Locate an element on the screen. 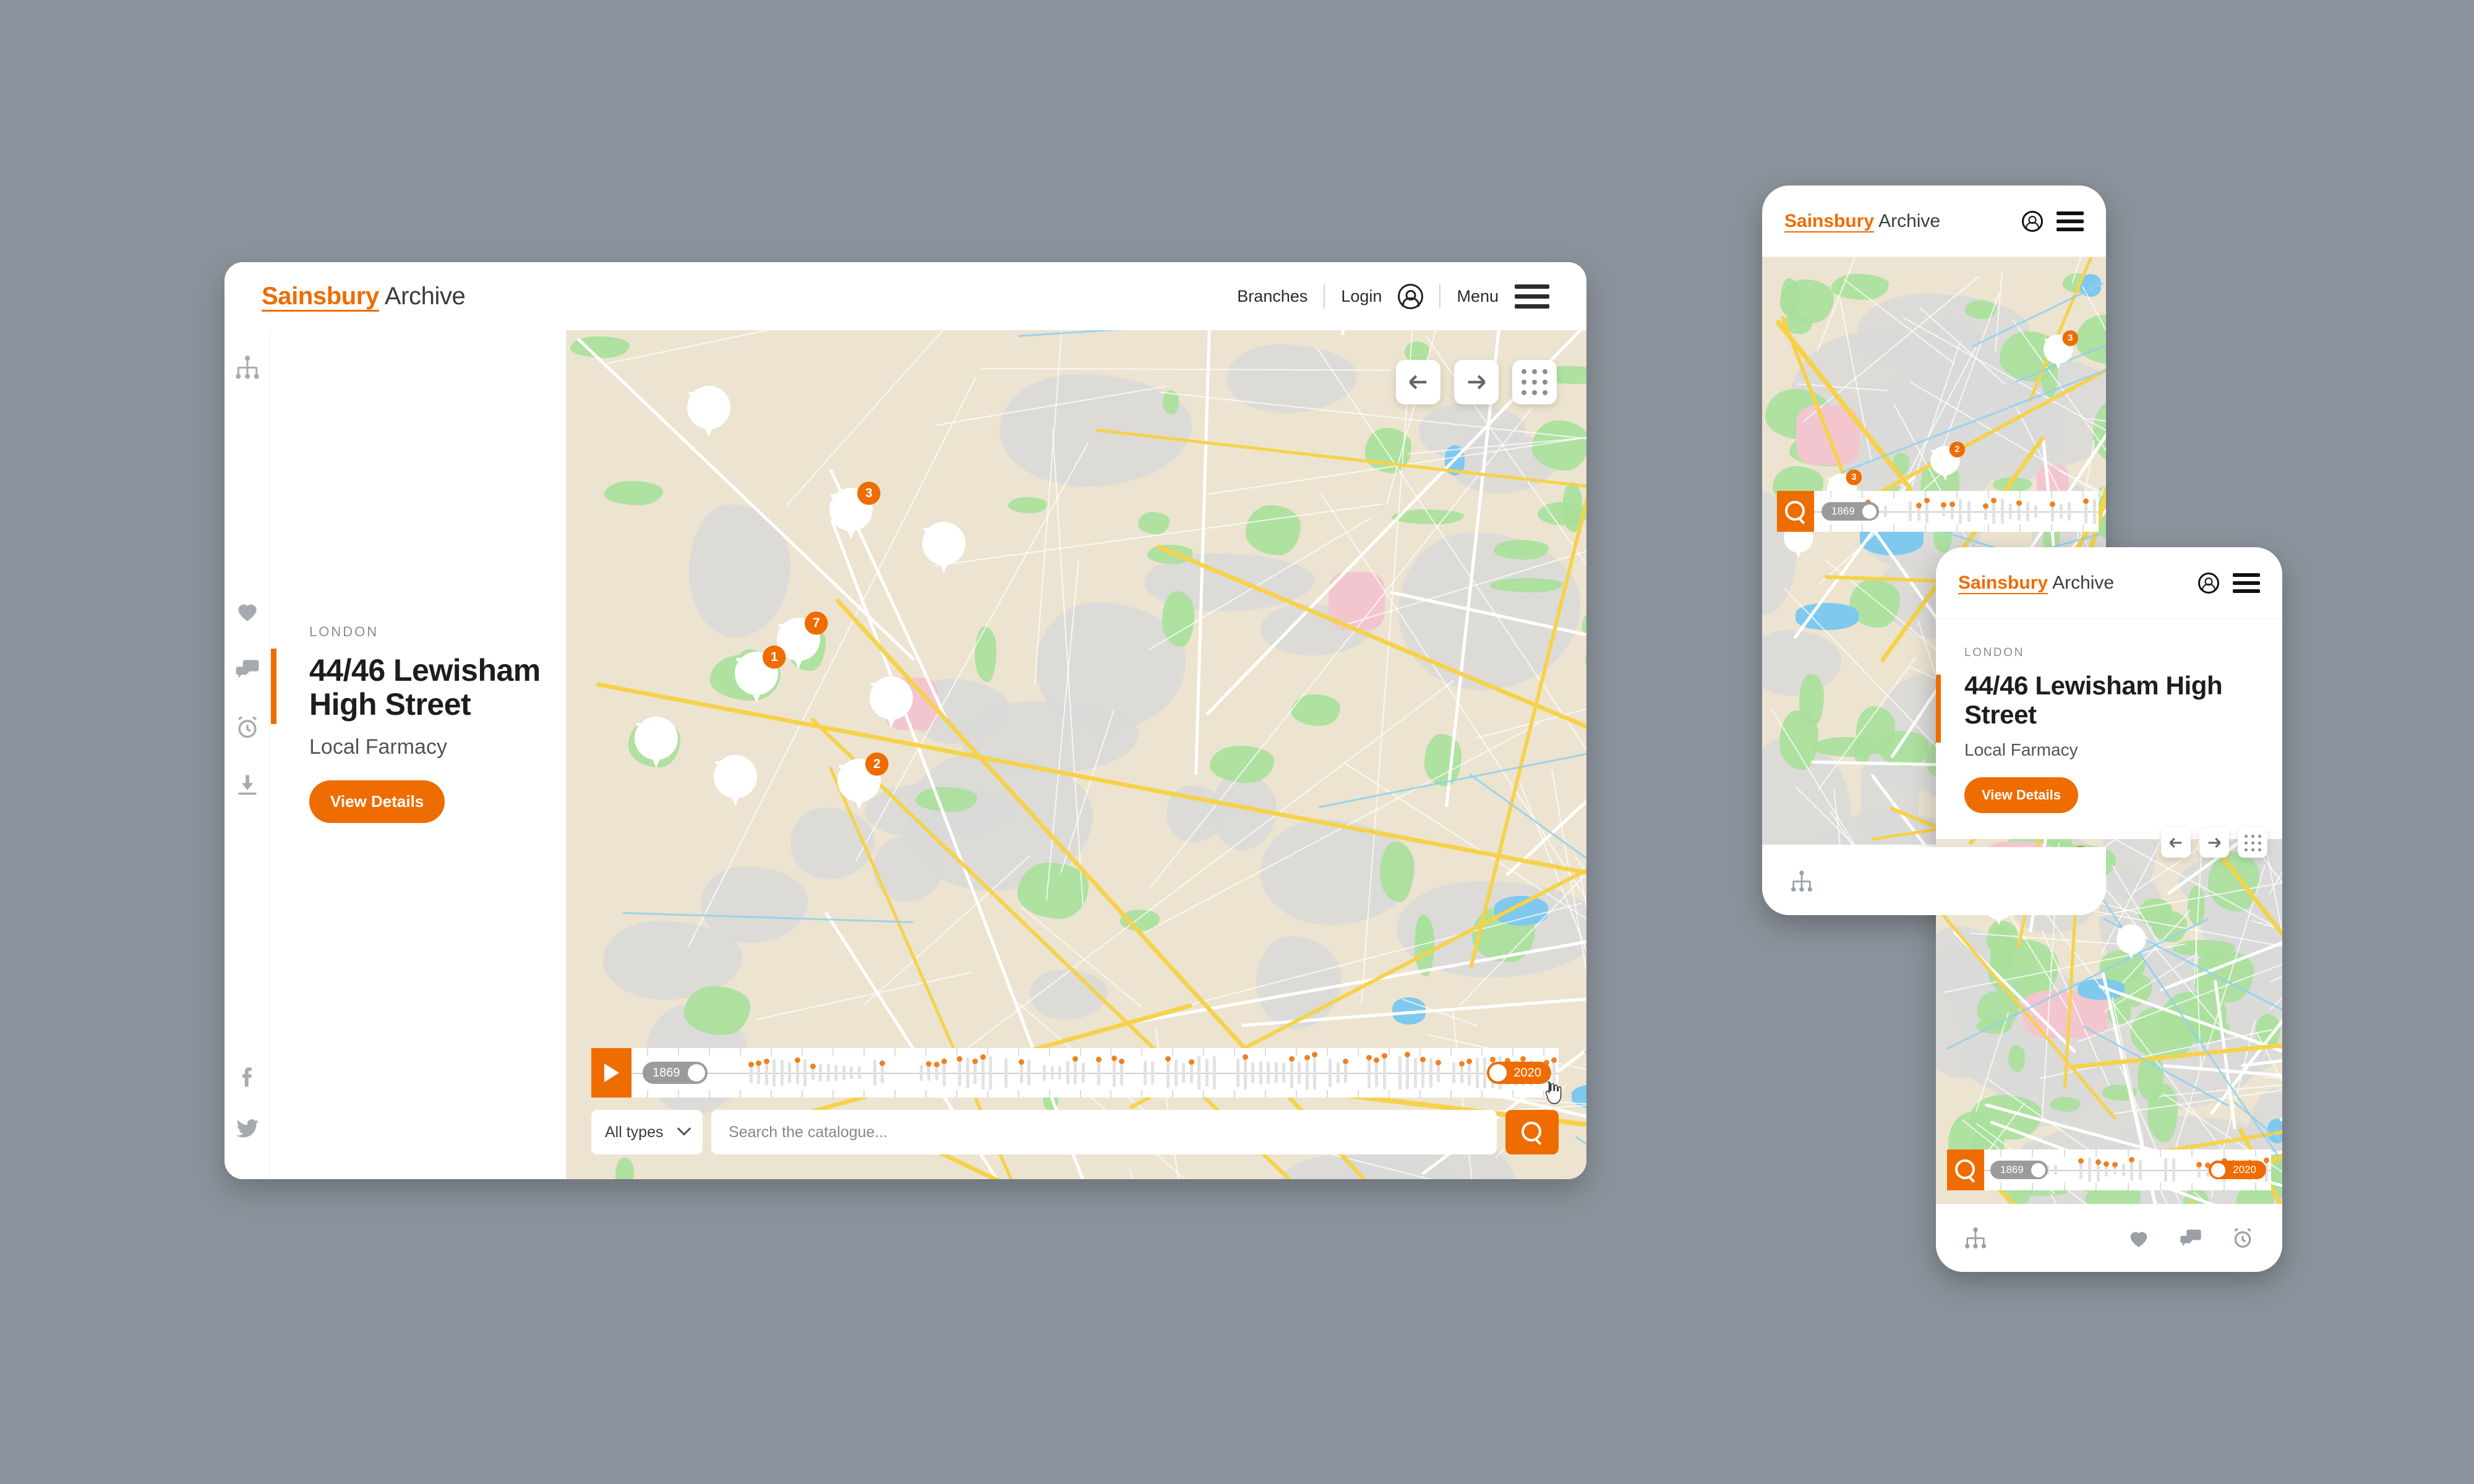  header-nav: Branches Login Menu is located at coordinates (1393, 296).